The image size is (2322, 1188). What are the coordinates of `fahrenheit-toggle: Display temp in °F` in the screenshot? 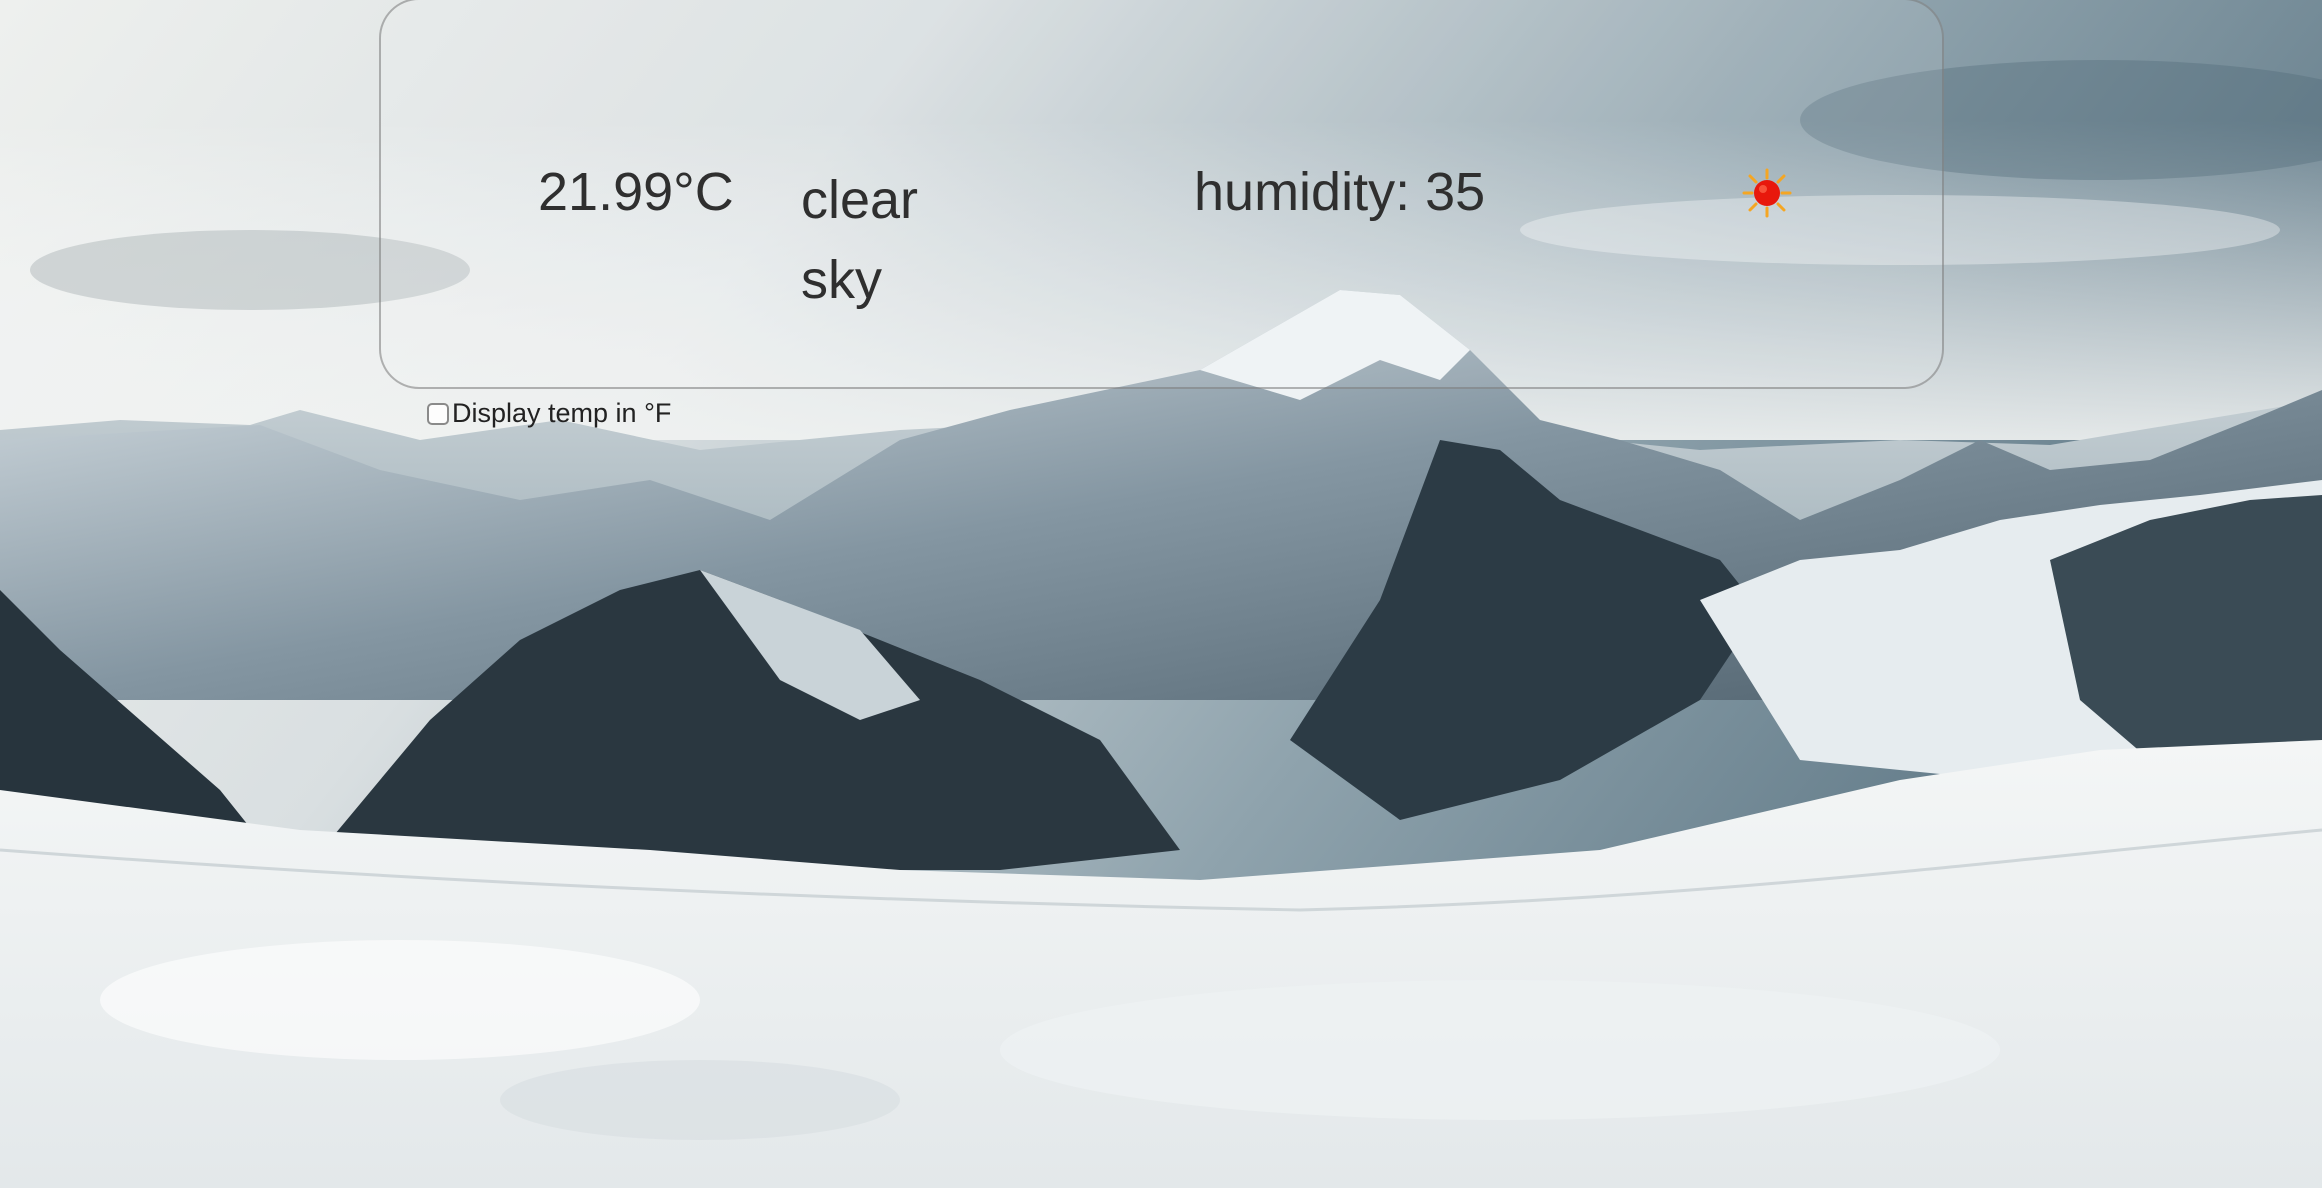 It's located at (549, 413).